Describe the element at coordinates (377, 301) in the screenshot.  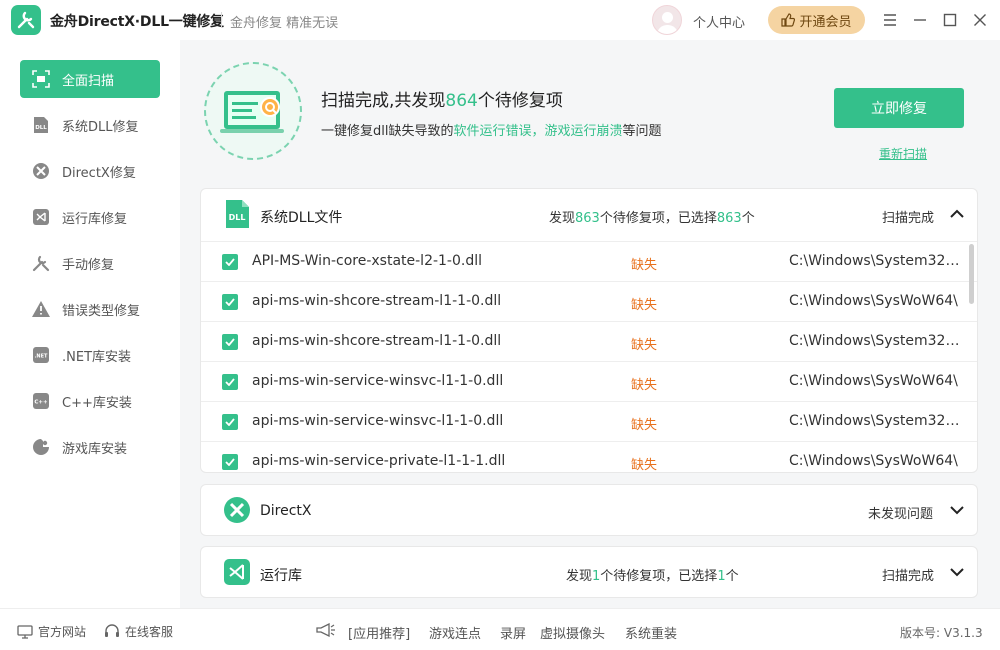
I see `dll-name: api-ms-win-shcore-stream-l1-1-0.dll` at that location.